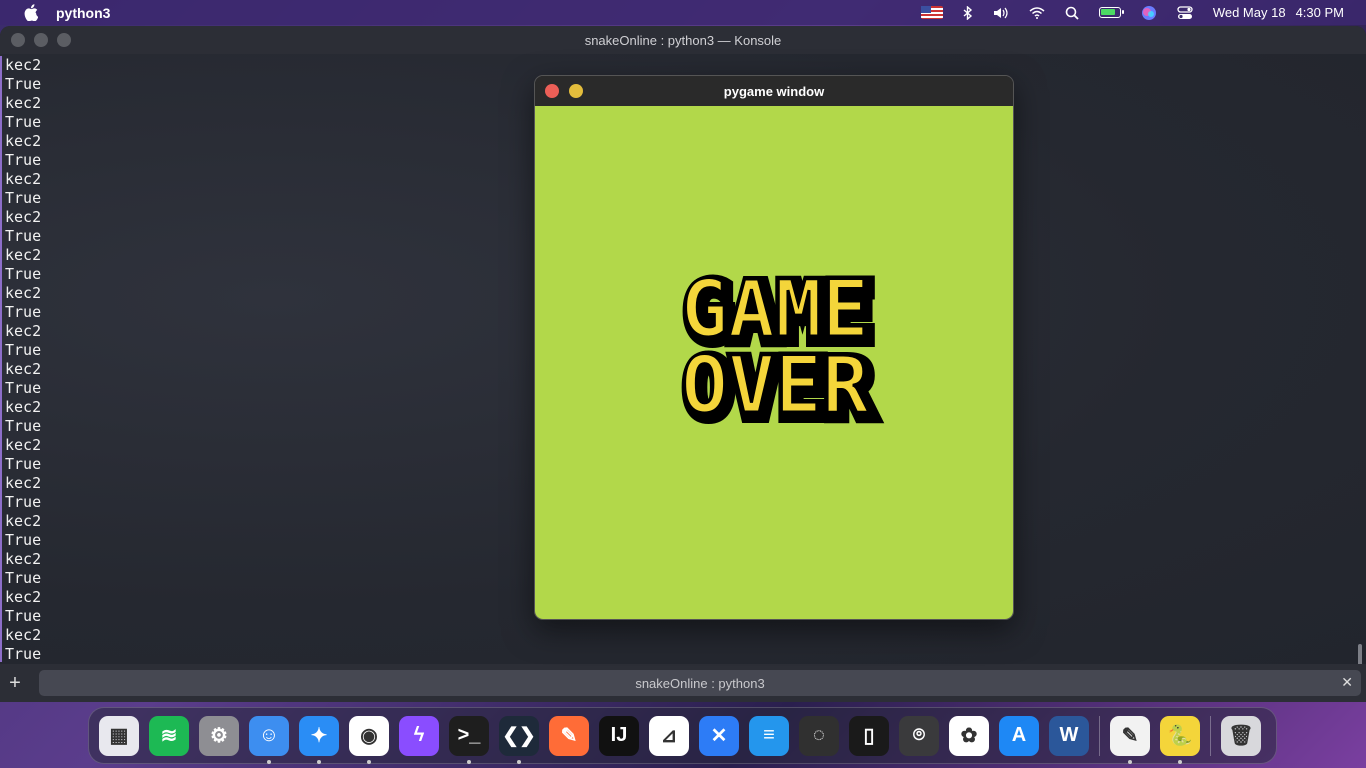  I want to click on word-icon: W, so click(1069, 735).